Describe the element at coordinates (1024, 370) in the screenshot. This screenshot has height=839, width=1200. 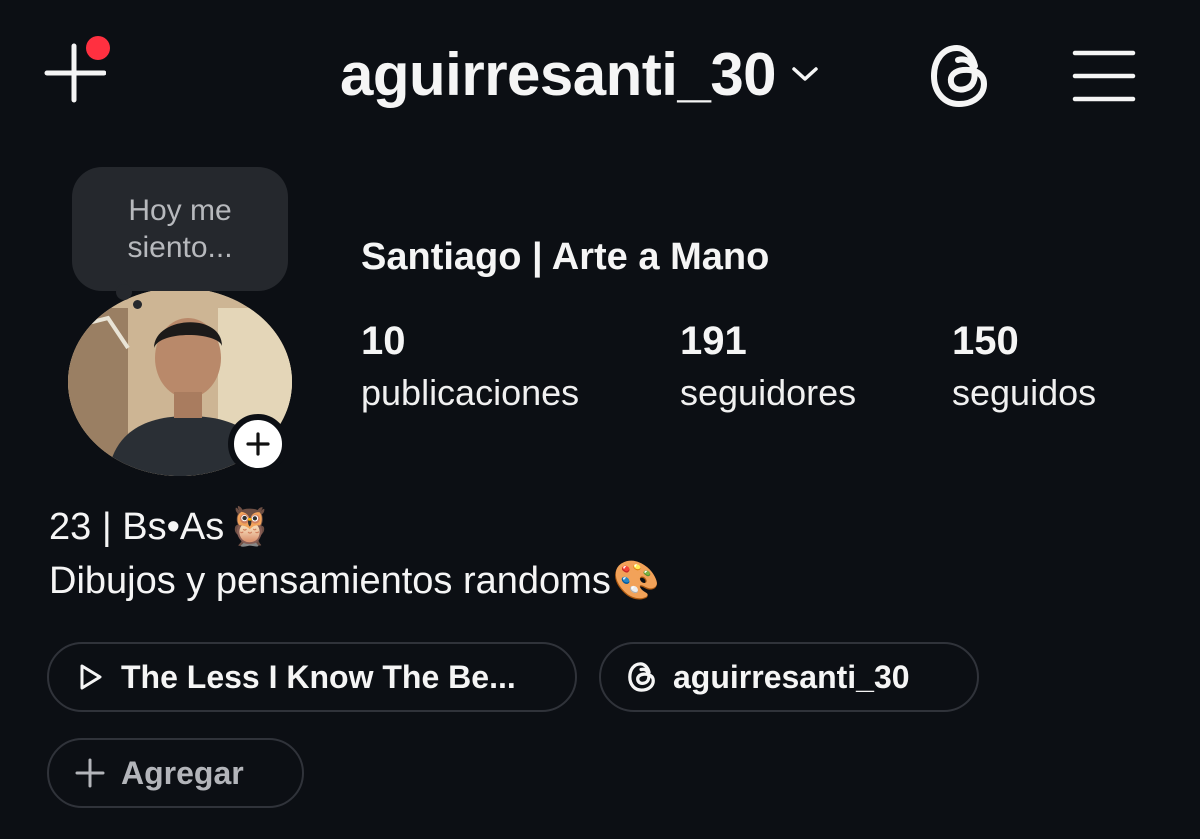
I see `following-count: 150 seguidos` at that location.